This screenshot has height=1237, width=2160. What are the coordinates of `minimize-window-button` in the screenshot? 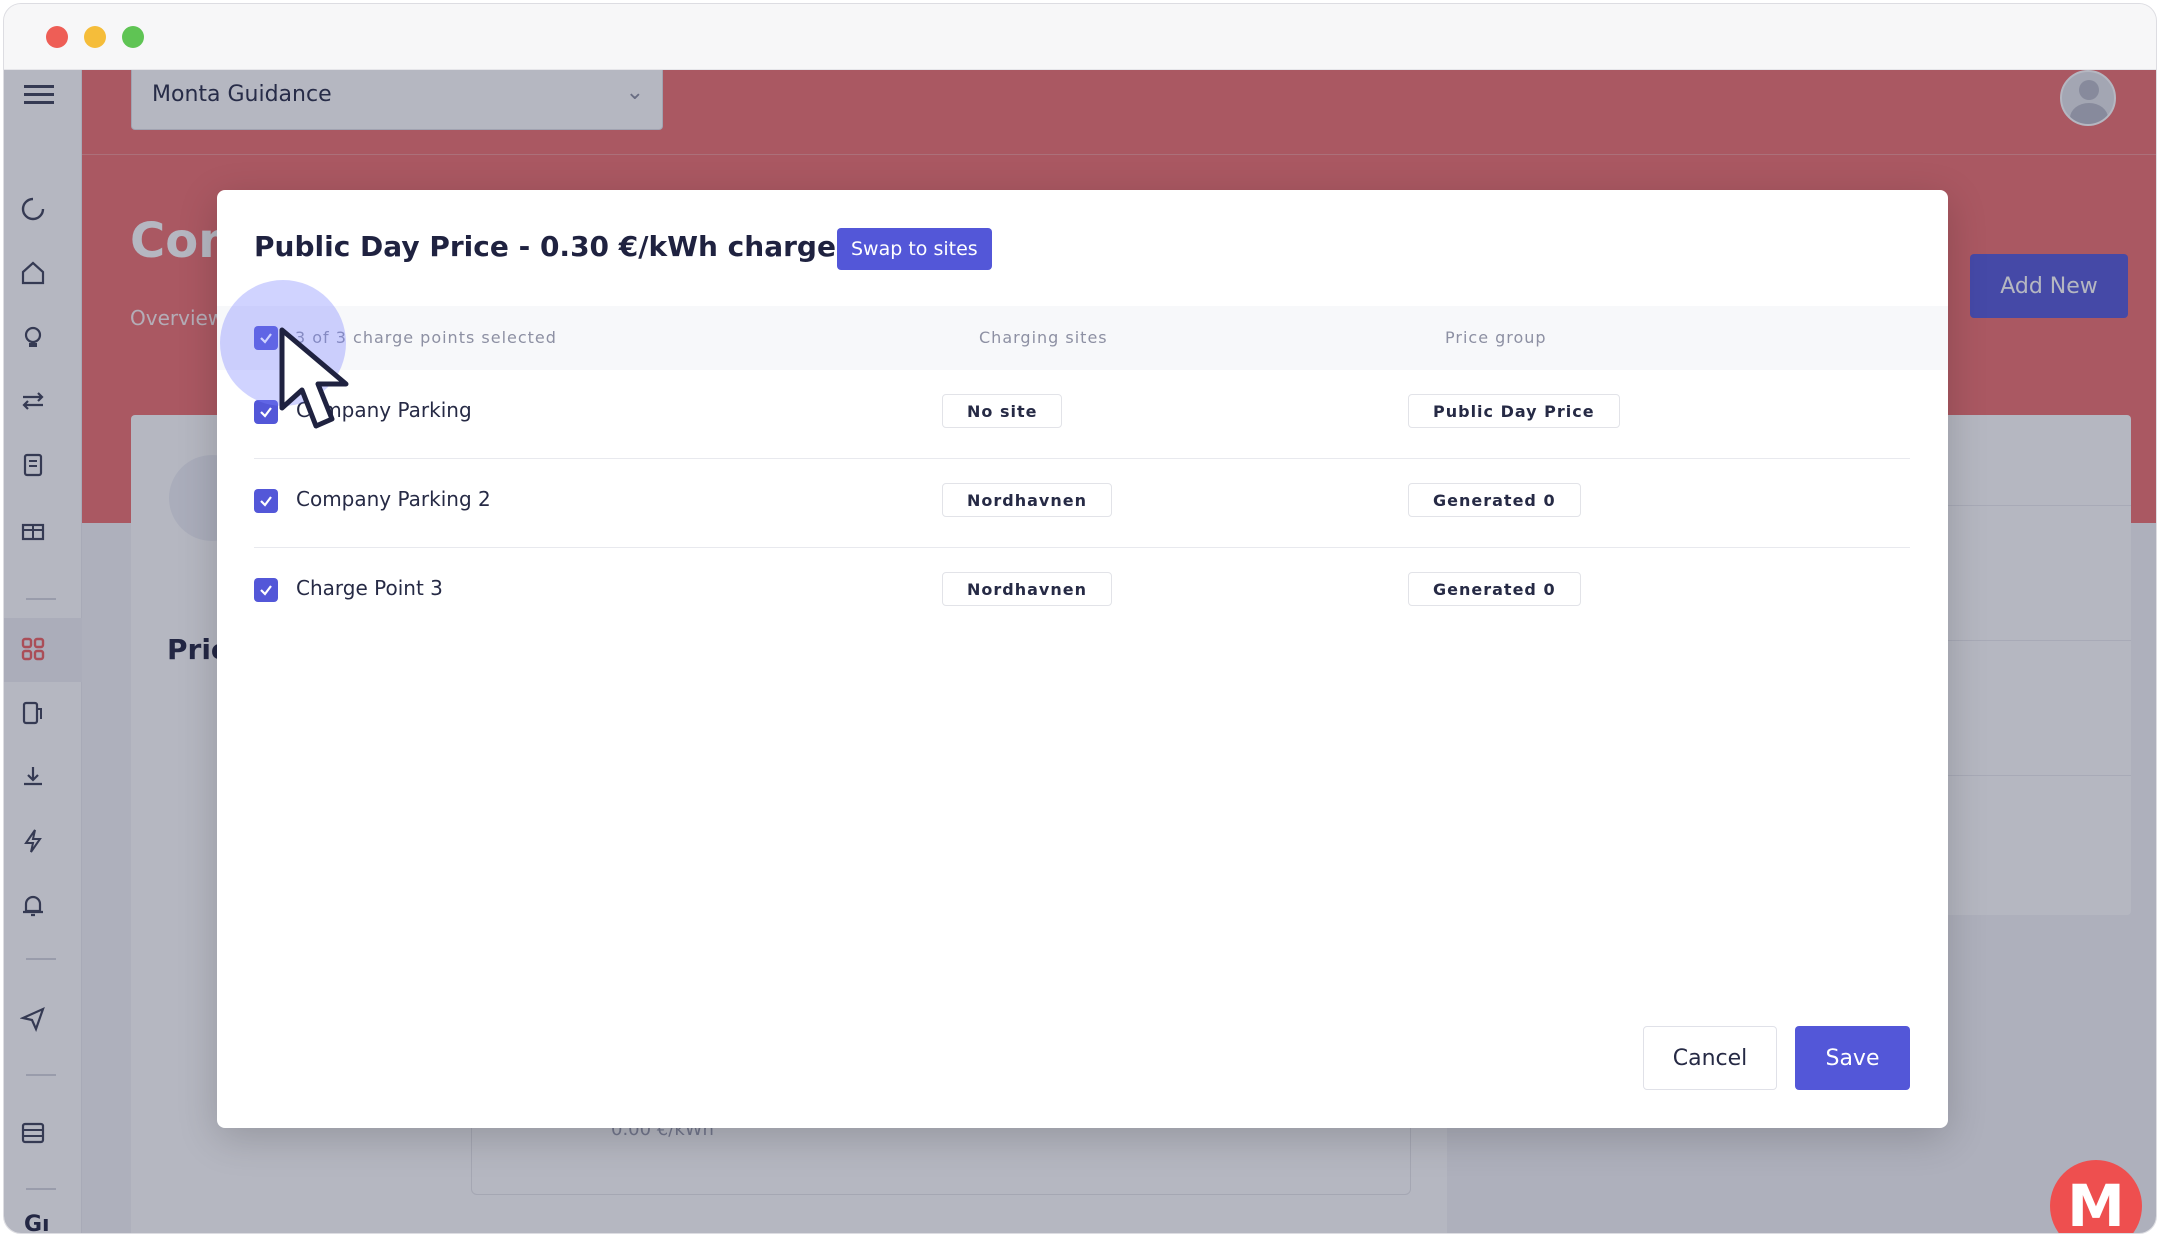 It's located at (95, 37).